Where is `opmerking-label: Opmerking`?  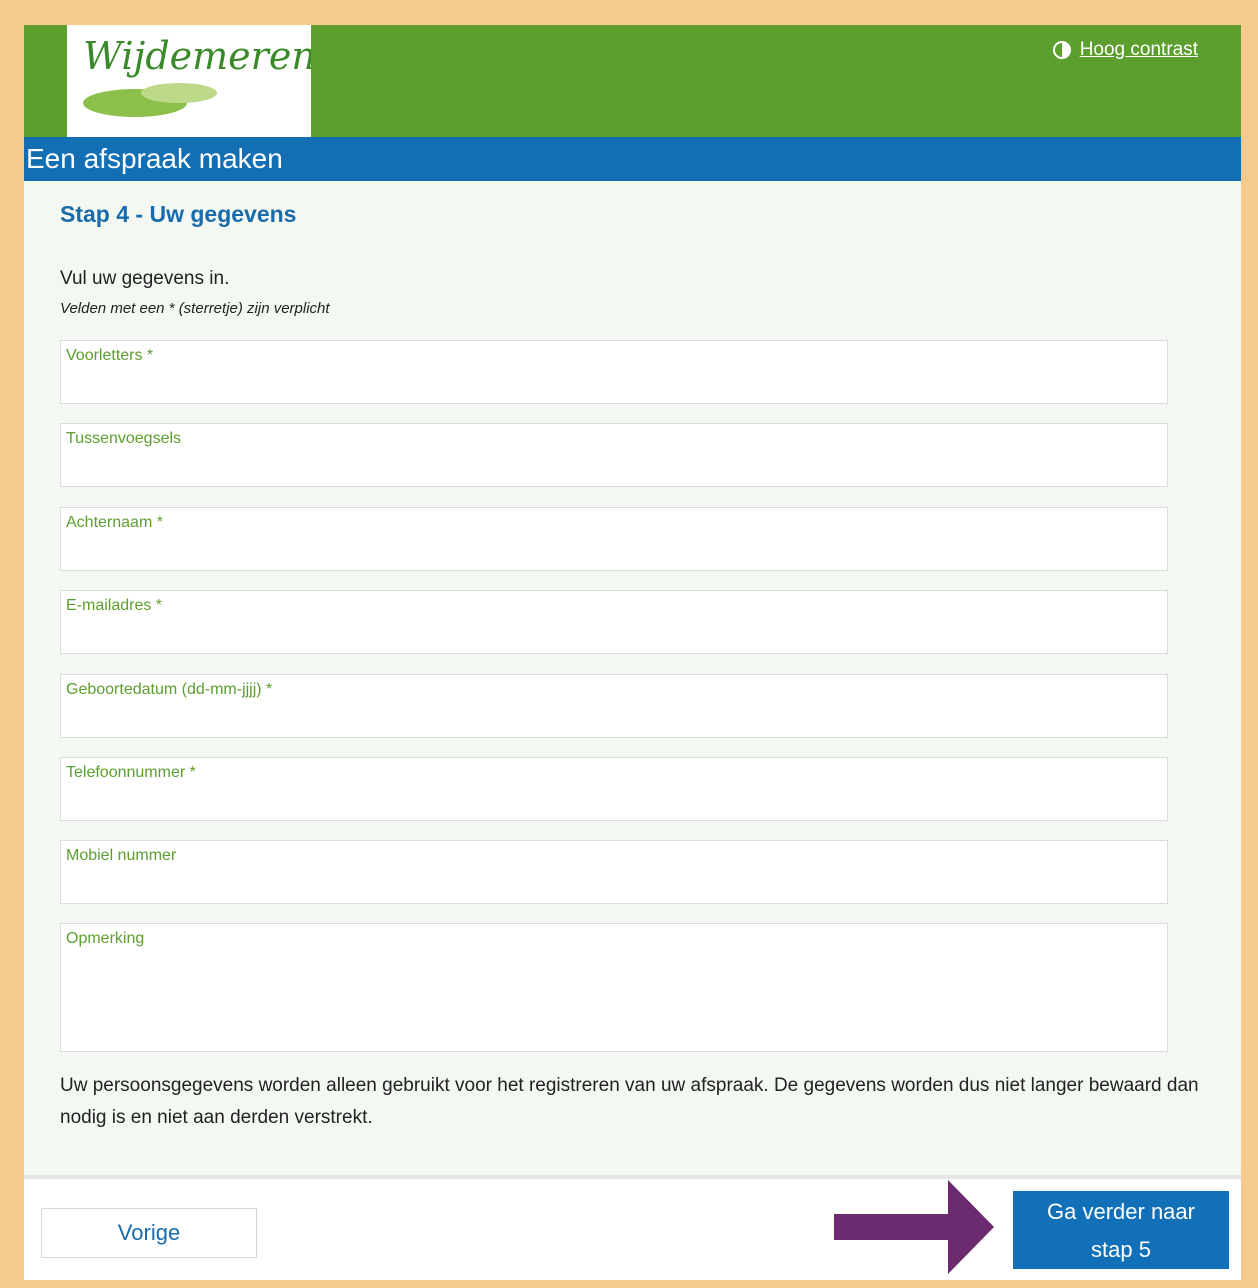 opmerking-label: Opmerking is located at coordinates (105, 938).